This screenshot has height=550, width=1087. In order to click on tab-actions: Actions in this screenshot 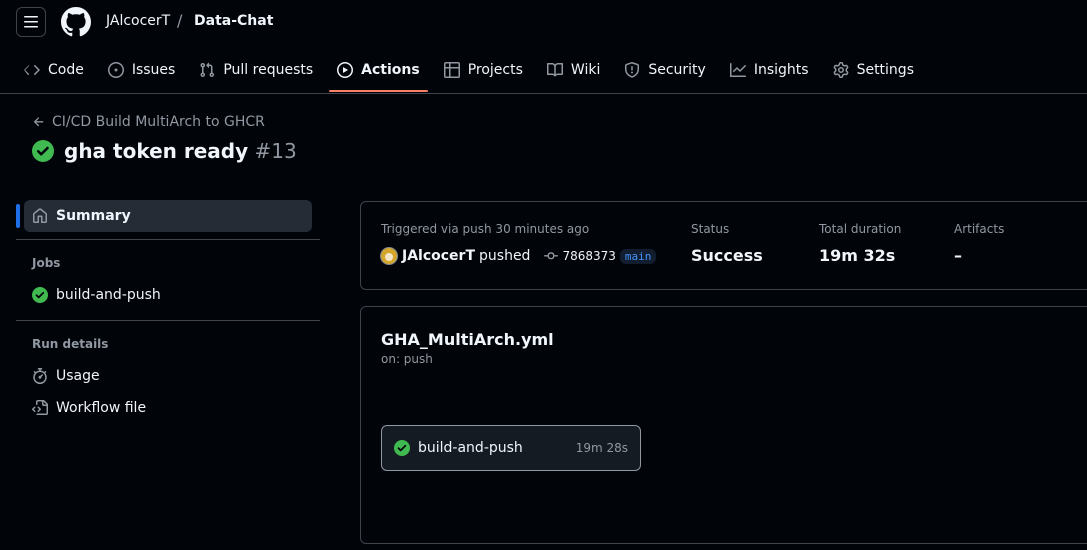, I will do `click(378, 70)`.